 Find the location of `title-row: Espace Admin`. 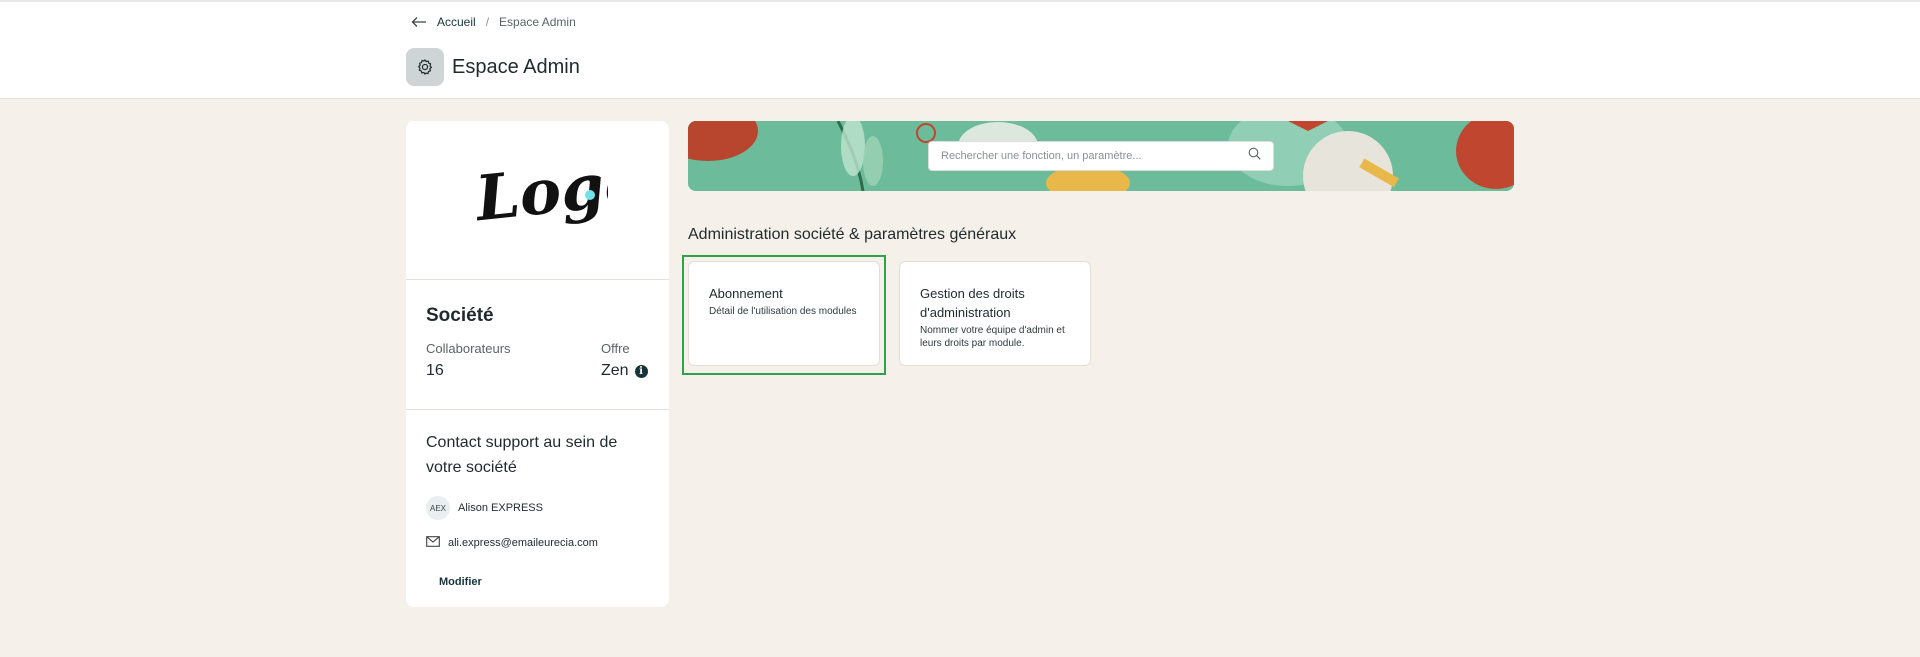

title-row: Espace Admin is located at coordinates (493, 67).